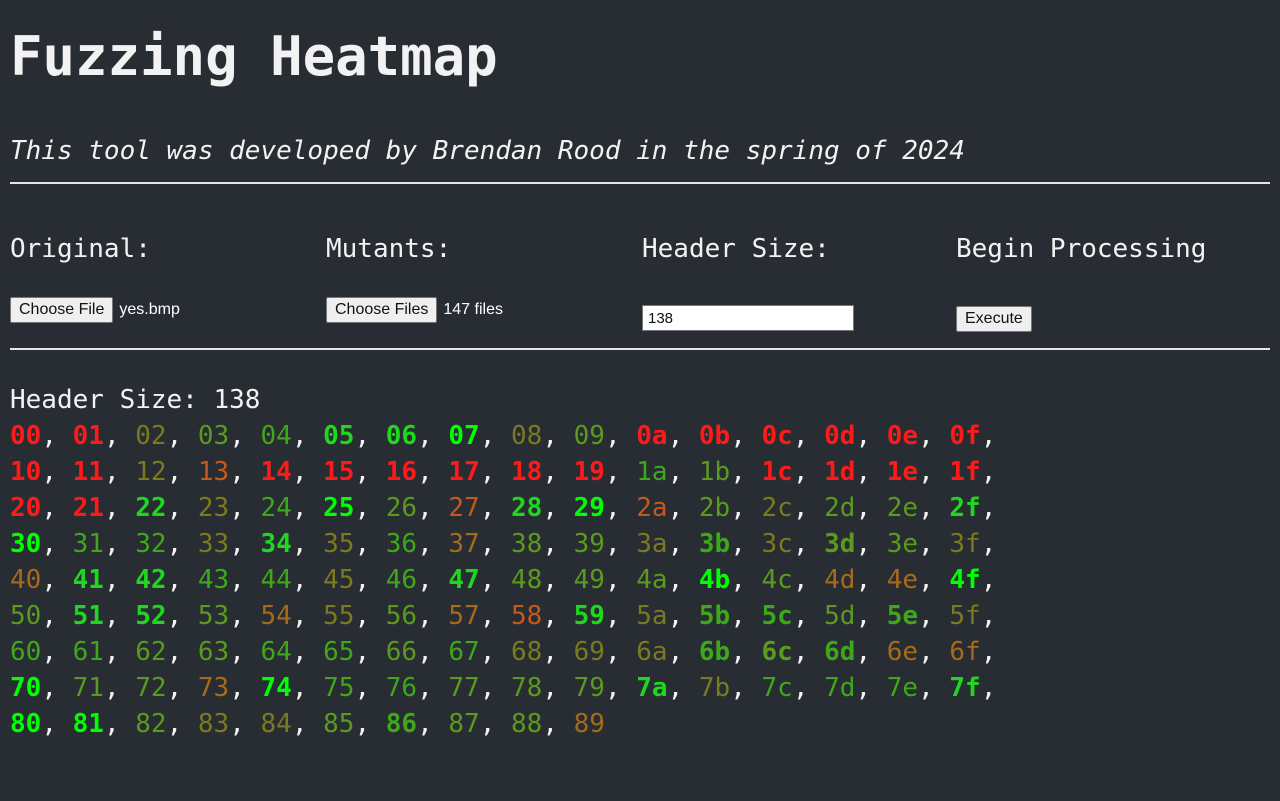 The height and width of the screenshot is (801, 1280). I want to click on original-file-input: Choose File yes.bmp, so click(95, 310).